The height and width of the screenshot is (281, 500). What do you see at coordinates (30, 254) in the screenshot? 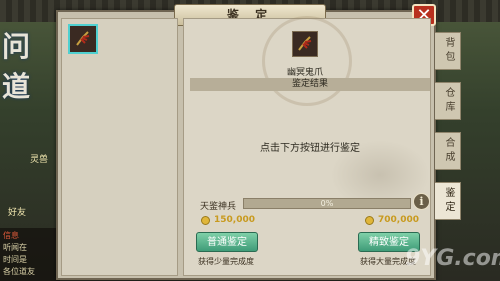
I see `chat-box: 信息 听闻在 时间是 各位道友` at bounding box center [30, 254].